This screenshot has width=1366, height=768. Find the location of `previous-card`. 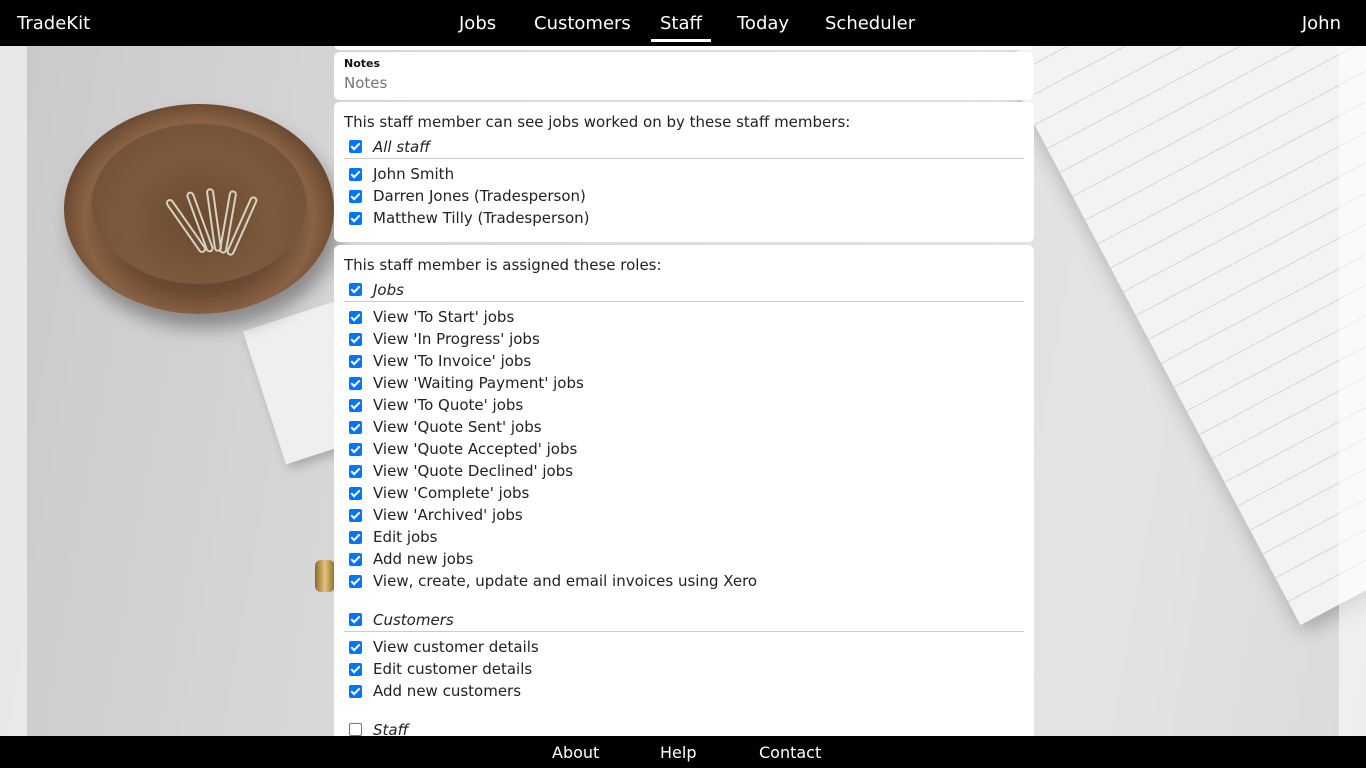

previous-card is located at coordinates (684, 48).